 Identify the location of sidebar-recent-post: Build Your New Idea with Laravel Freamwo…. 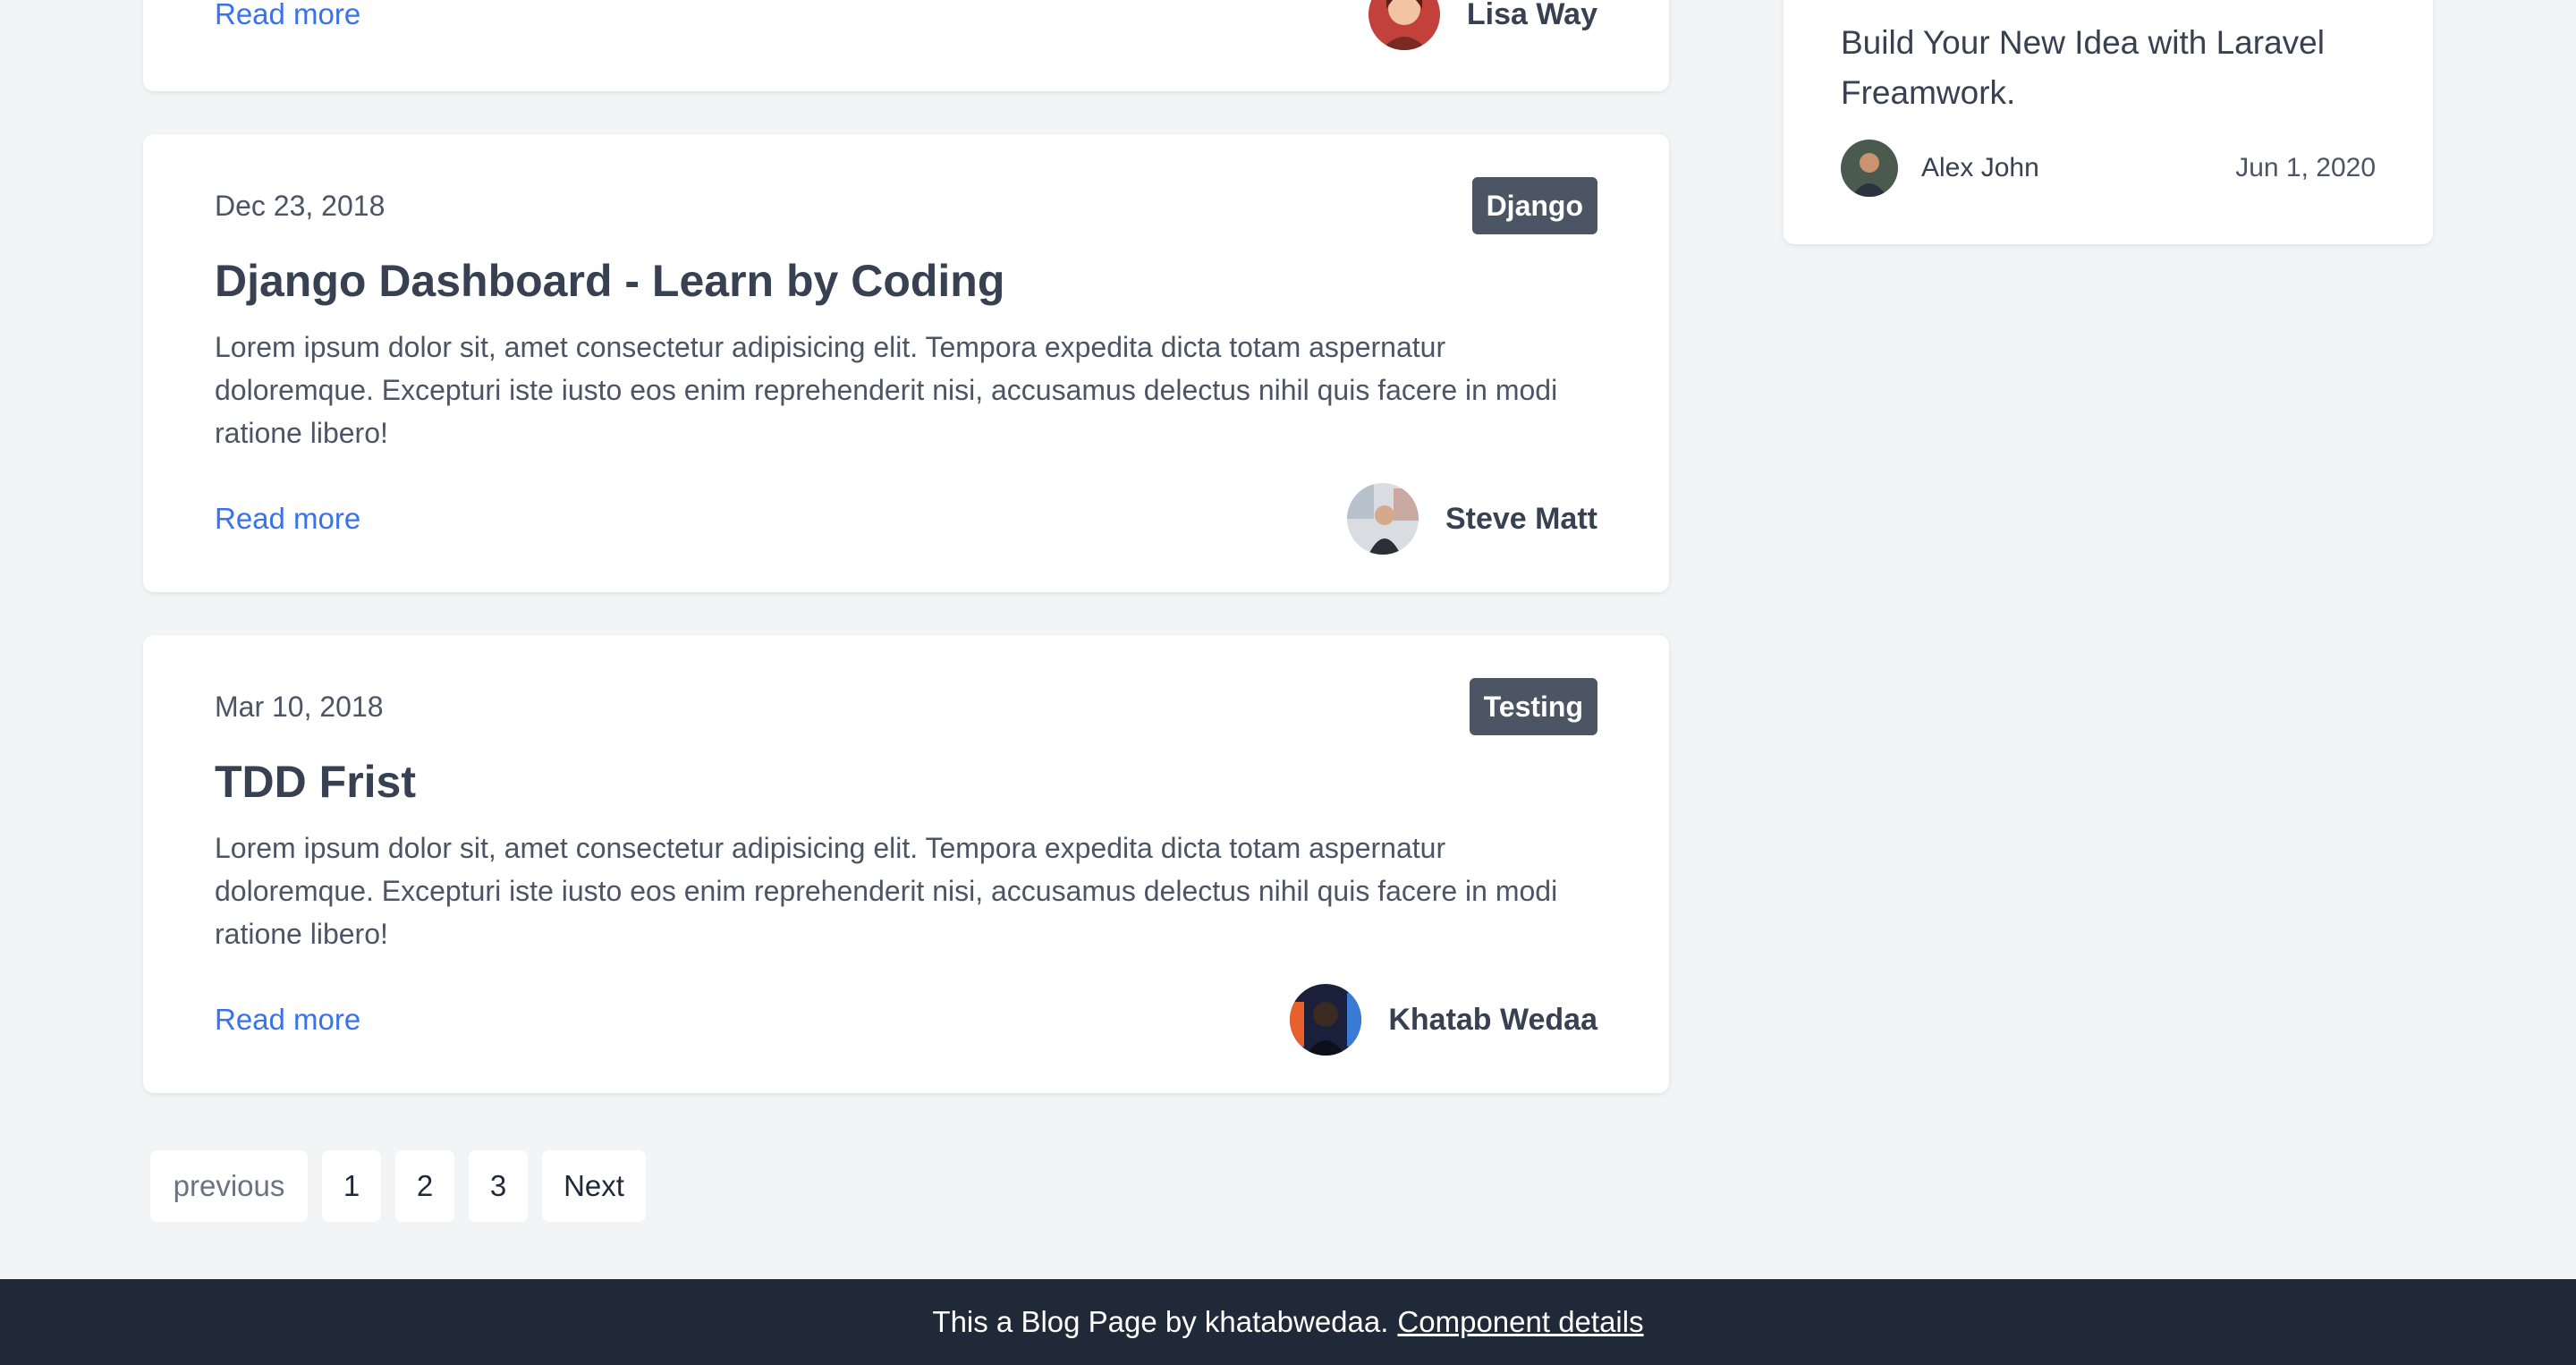
(2108, 122).